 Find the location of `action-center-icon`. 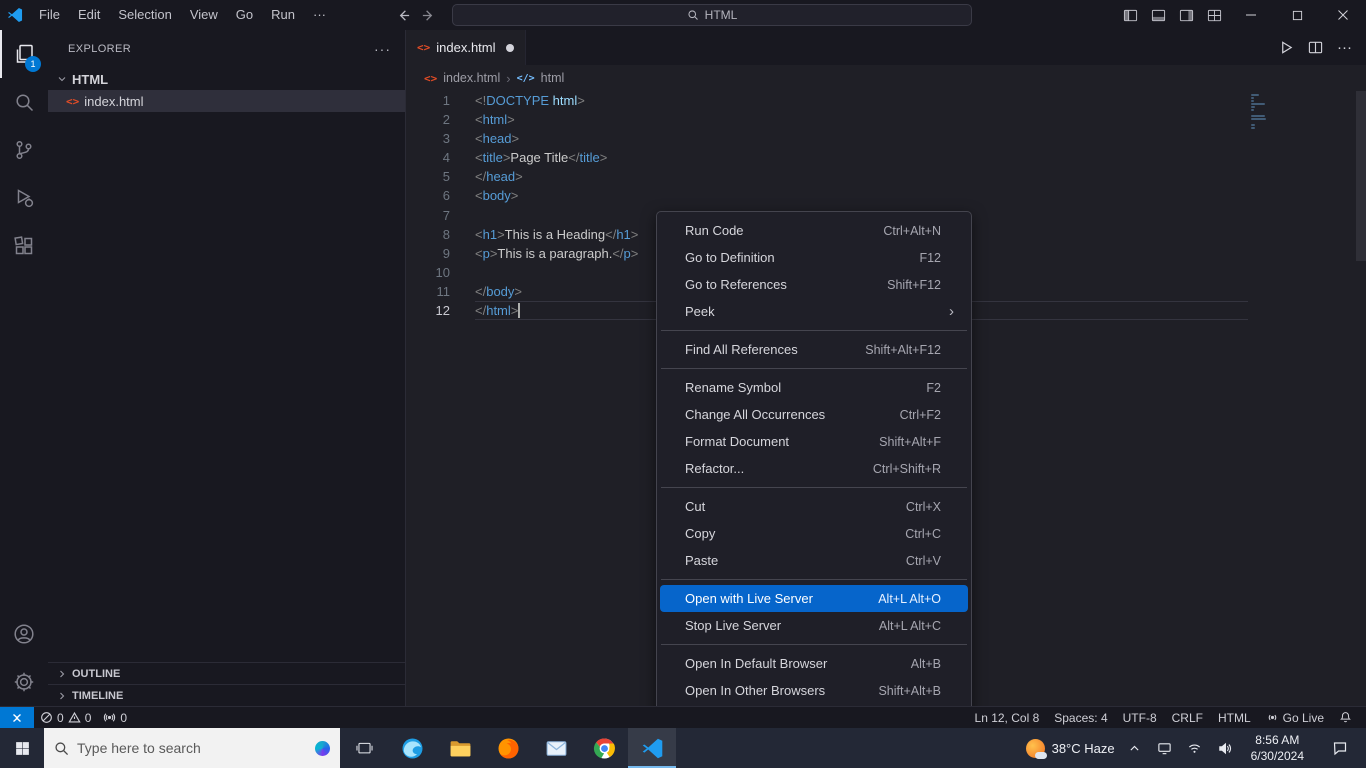

action-center-icon is located at coordinates (1340, 748).